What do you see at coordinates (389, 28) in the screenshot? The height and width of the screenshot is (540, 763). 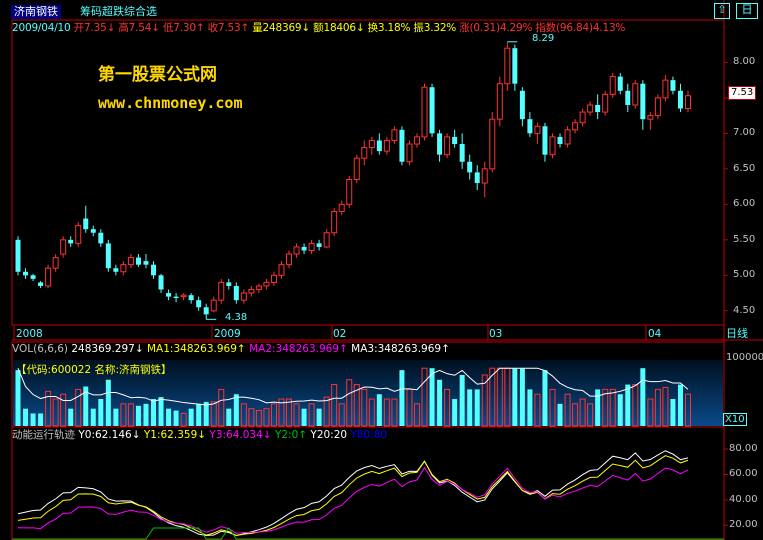 I see `quote-turnover: 换3.18%` at bounding box center [389, 28].